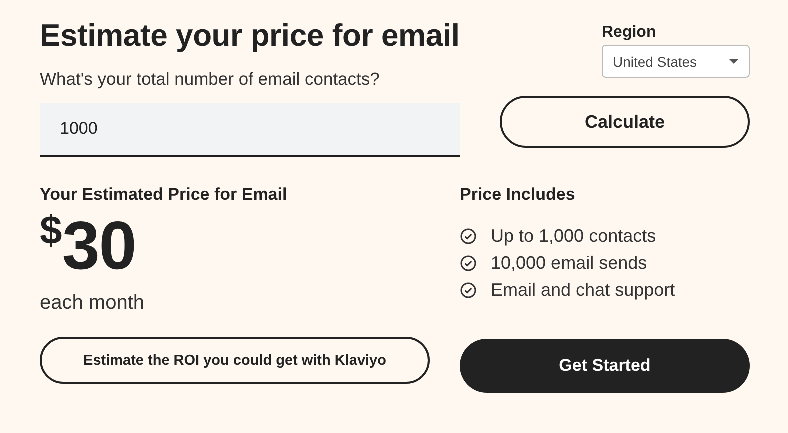 Image resolution: width=788 pixels, height=433 pixels. What do you see at coordinates (210, 79) in the screenshot?
I see `contacts-question: What's your total number of email contacts?` at bounding box center [210, 79].